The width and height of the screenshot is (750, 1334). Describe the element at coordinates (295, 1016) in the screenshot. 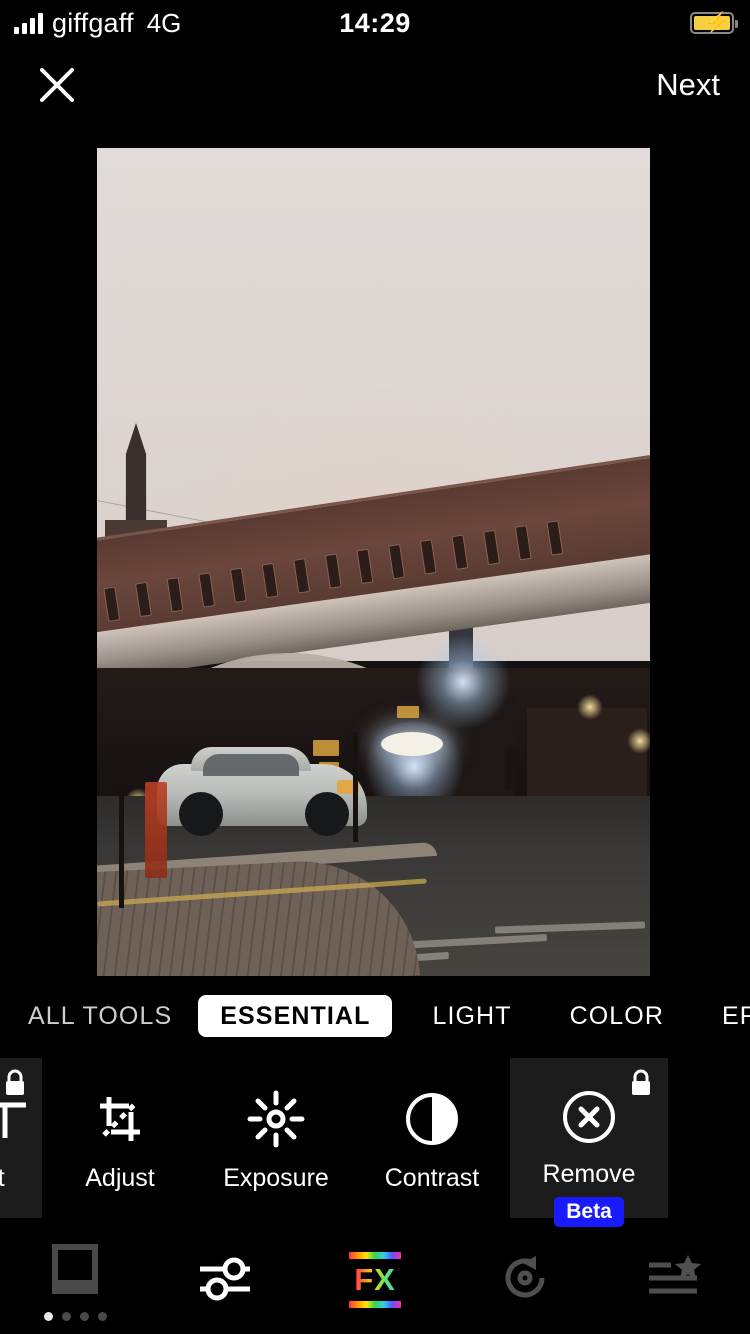

I see `tab-essential: ESSENTIAL` at that location.